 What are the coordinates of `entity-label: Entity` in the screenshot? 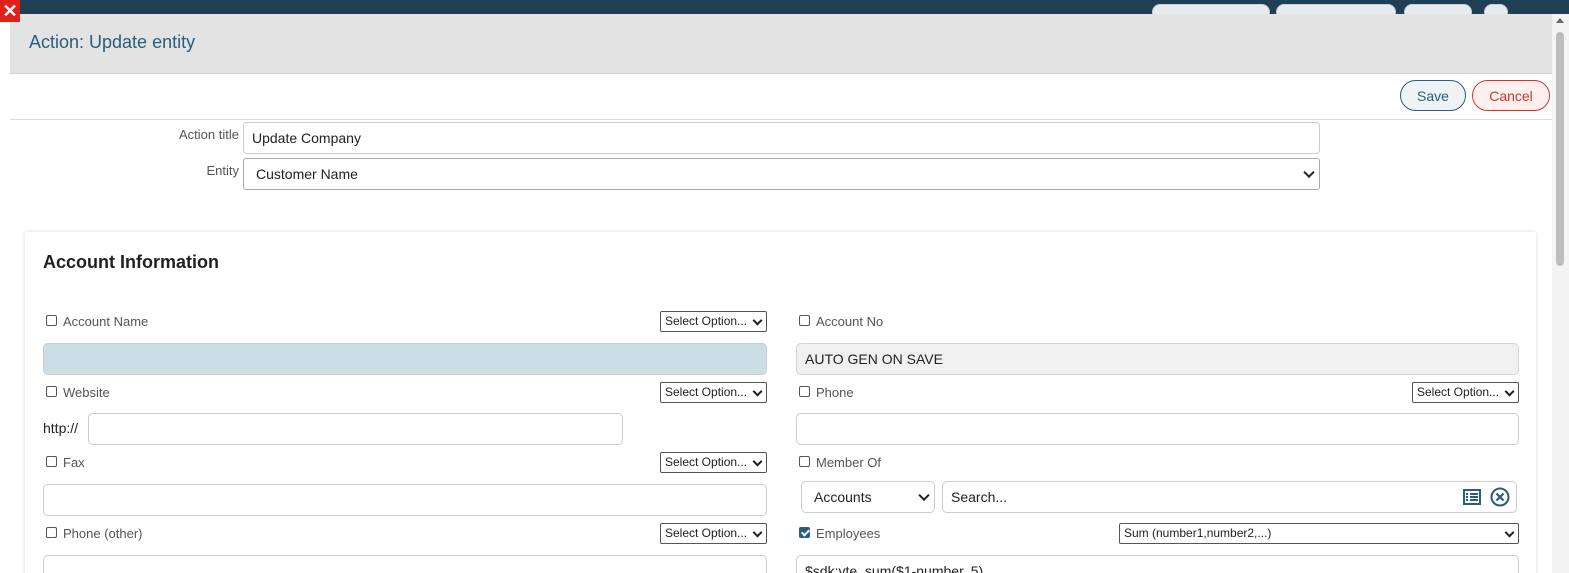 It's located at (222, 170).